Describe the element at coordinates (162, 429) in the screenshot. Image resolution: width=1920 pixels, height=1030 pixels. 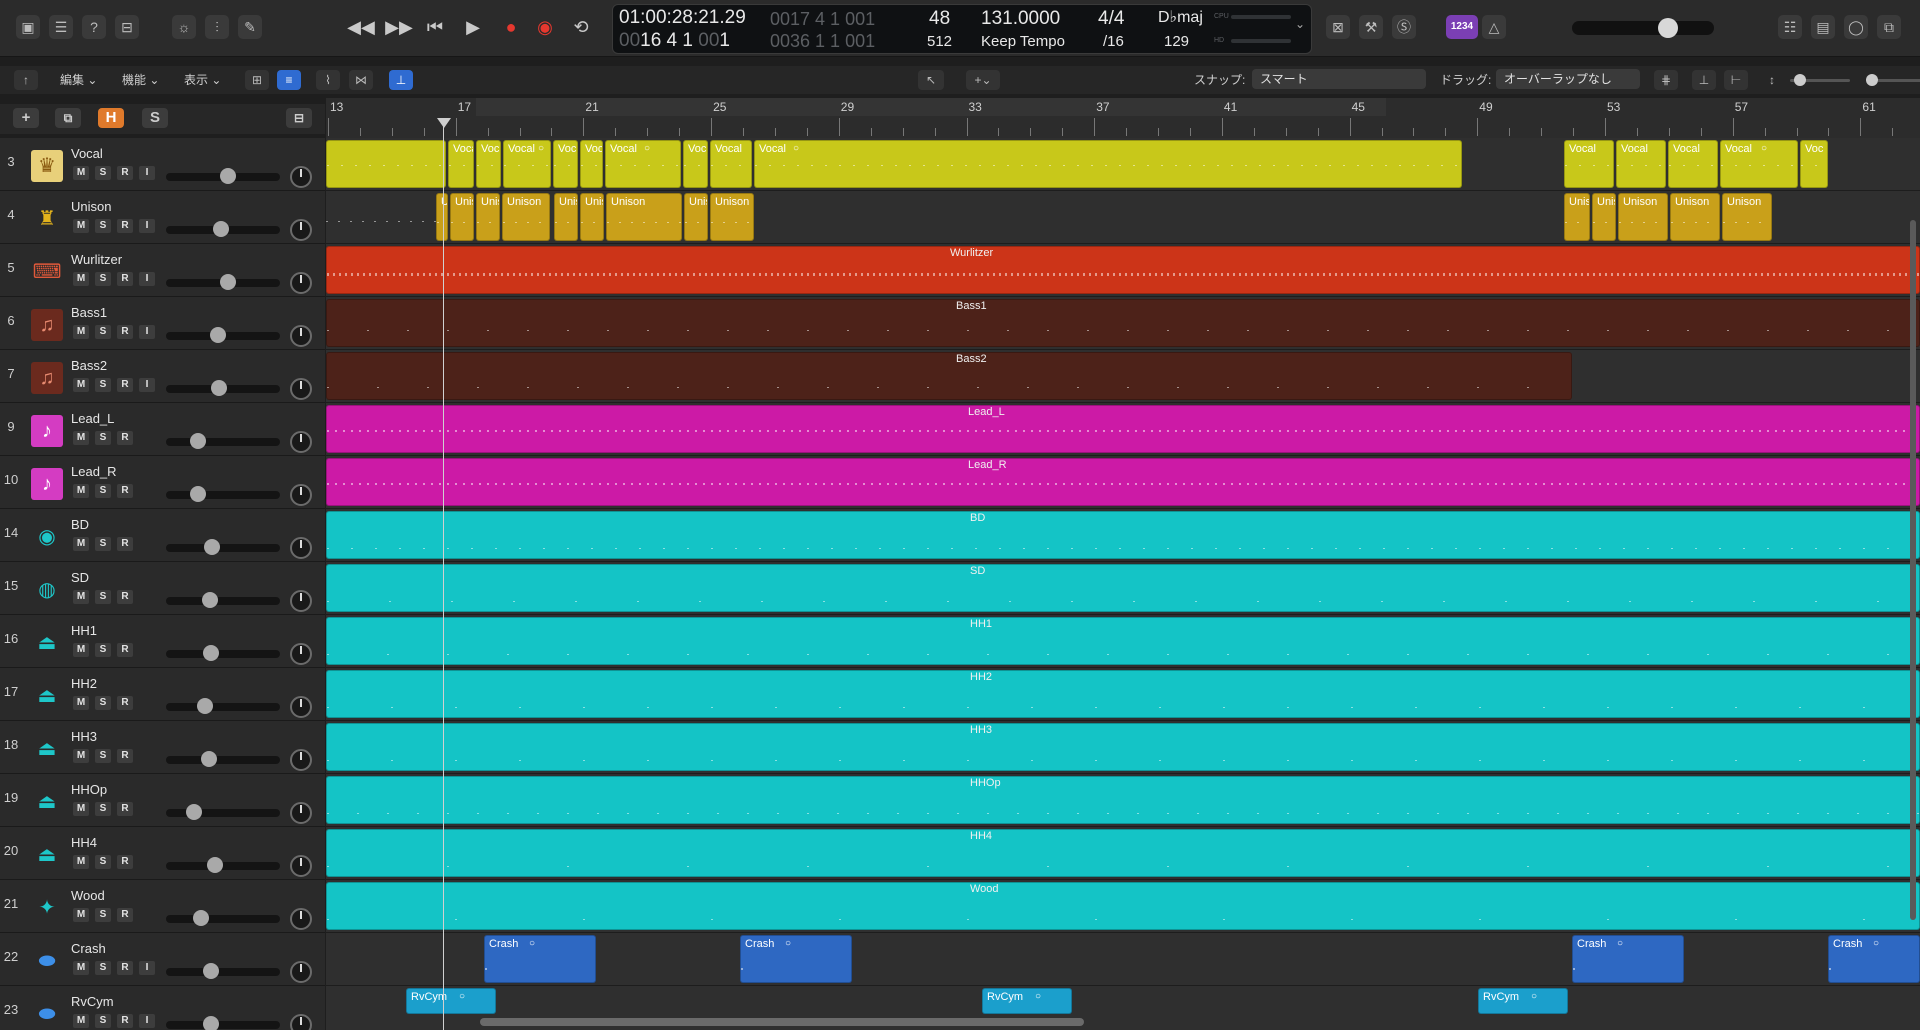
I see `track-header: 9 ♪ Lead_L M S R` at that location.